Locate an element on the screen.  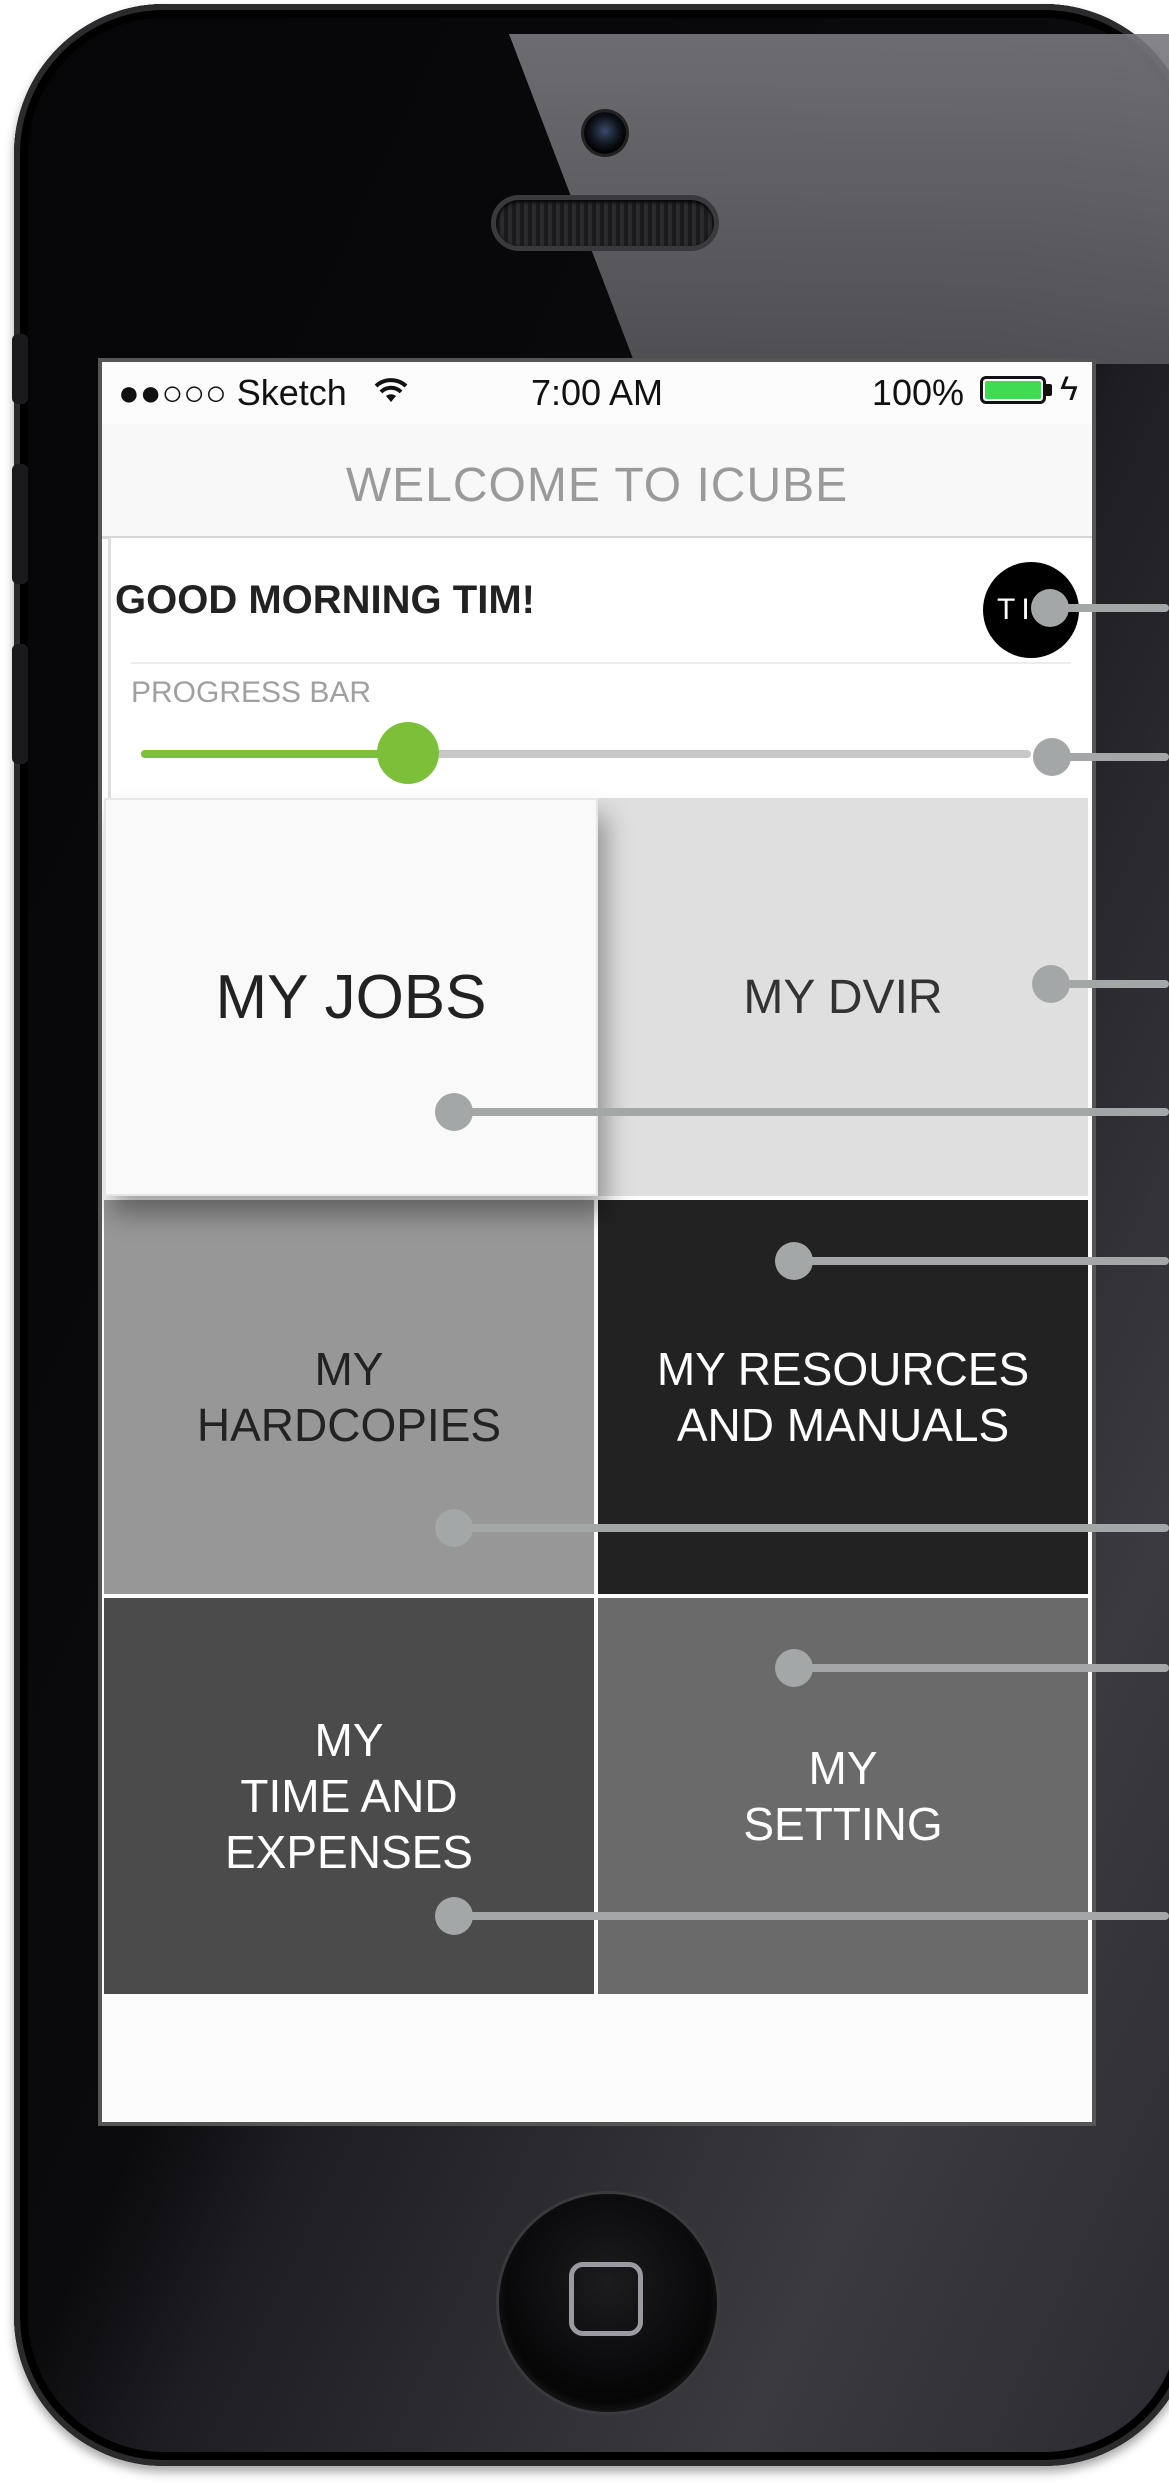
callout-dot-setting is located at coordinates (794, 1668).